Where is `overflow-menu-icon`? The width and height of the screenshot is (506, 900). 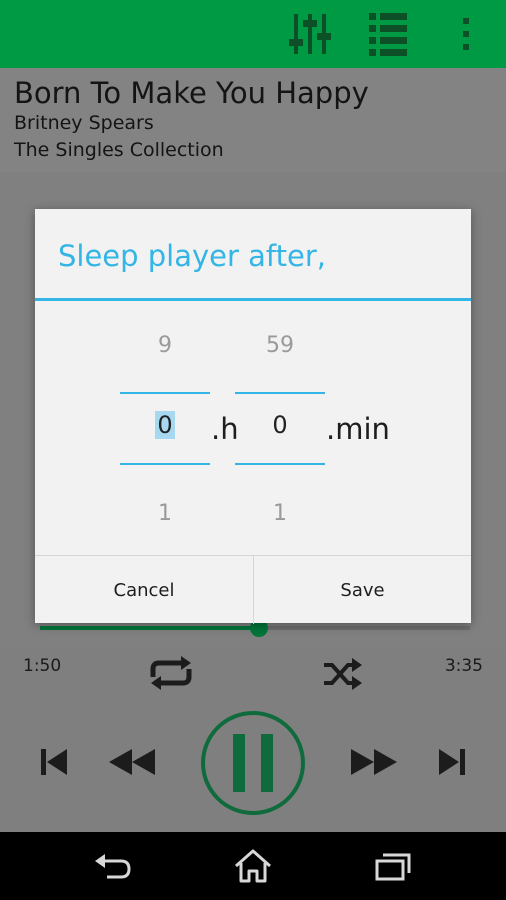 overflow-menu-icon is located at coordinates (466, 34).